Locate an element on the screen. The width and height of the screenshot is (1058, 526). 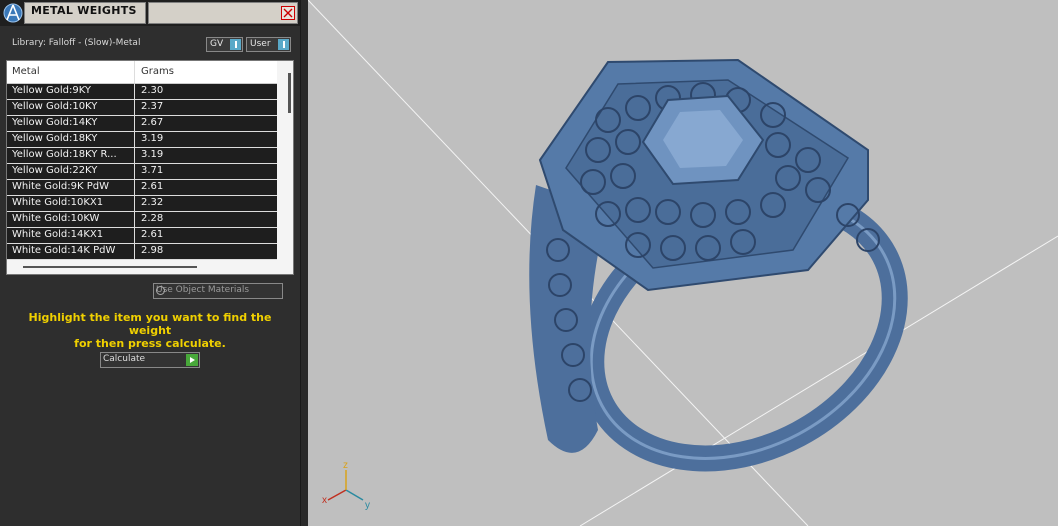
list-header: Metal Grams is located at coordinates (142, 72).